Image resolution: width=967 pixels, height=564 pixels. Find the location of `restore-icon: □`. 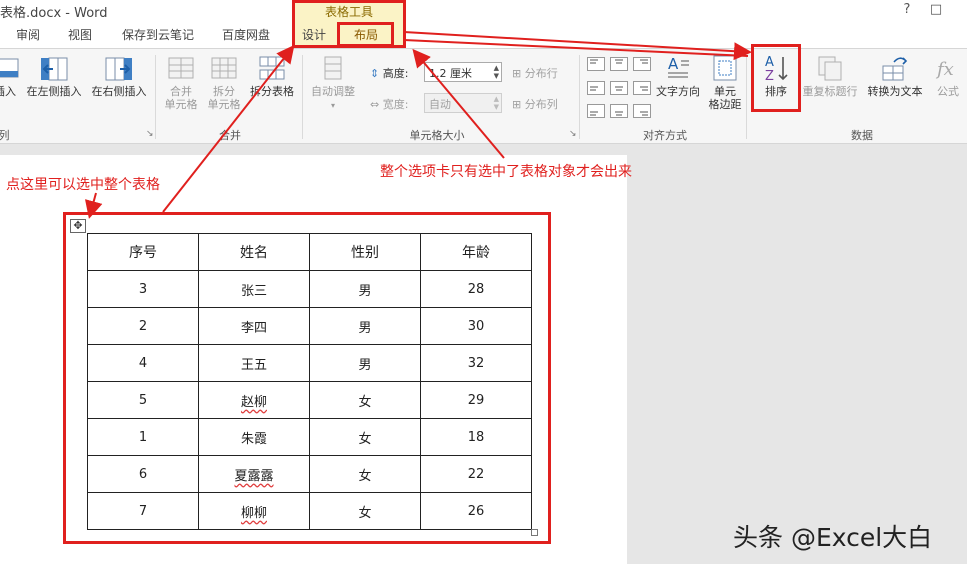

restore-icon: □ is located at coordinates (936, 9).